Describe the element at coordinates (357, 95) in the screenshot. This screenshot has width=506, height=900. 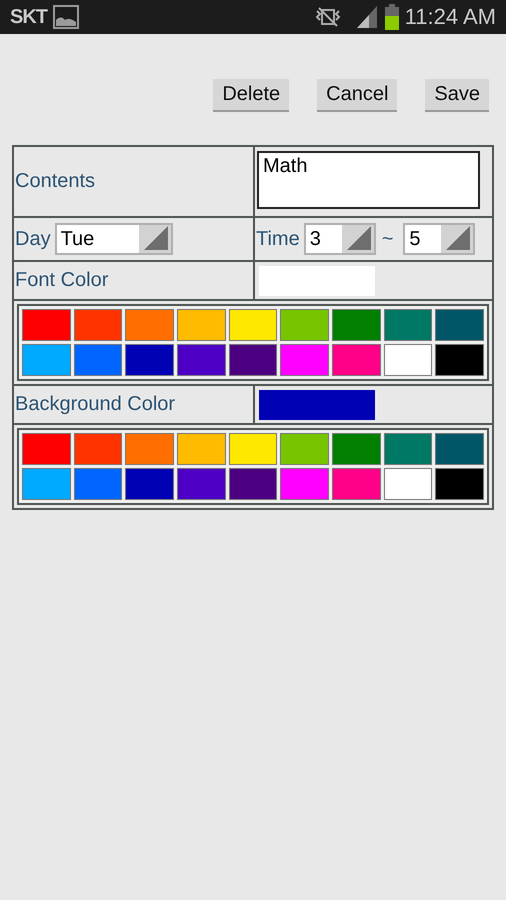
I see `action-button: Cancel` at that location.